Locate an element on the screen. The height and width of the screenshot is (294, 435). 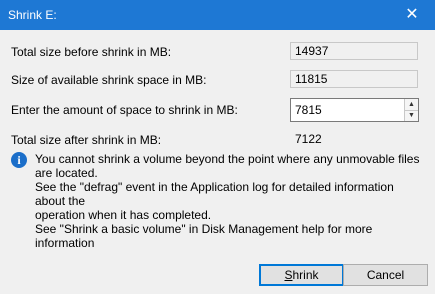
chevron-up-icon: ▲ is located at coordinates (411, 104).